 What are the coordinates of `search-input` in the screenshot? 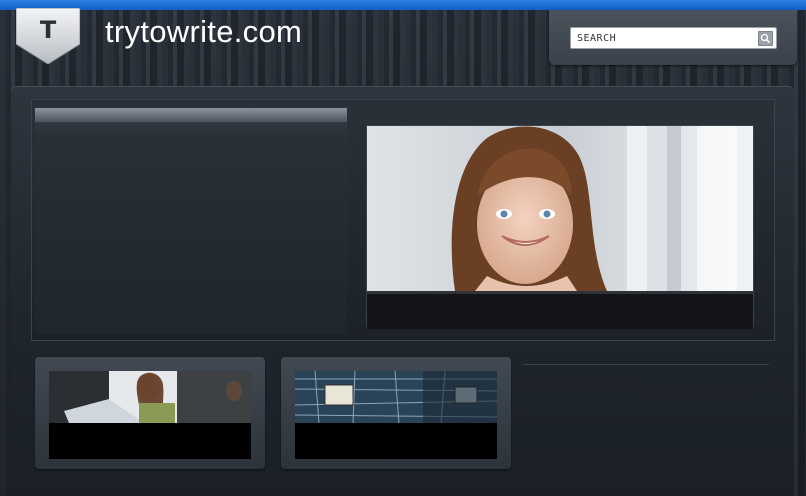 It's located at (664, 38).